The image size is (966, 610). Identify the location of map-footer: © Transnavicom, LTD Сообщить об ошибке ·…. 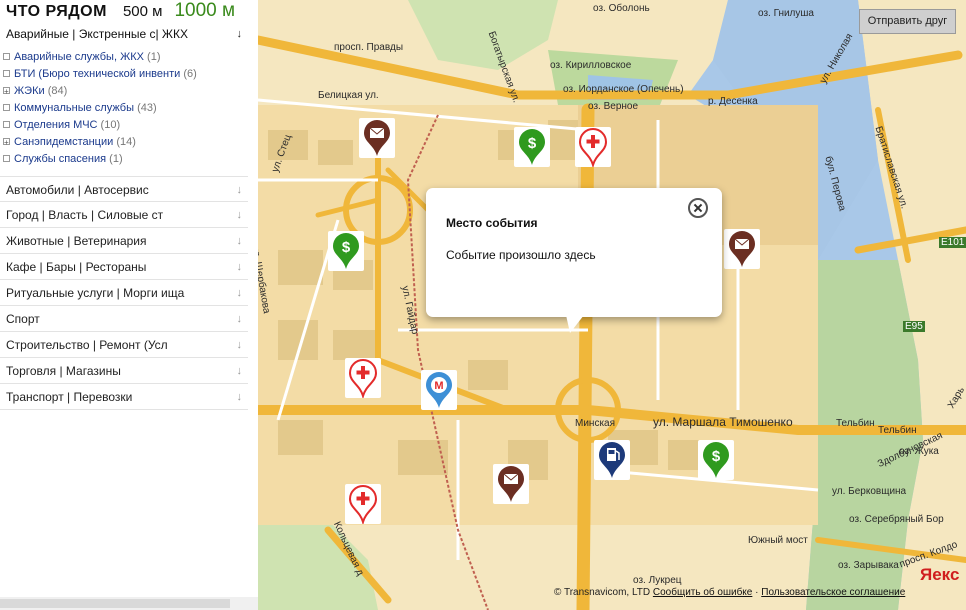
(729, 592).